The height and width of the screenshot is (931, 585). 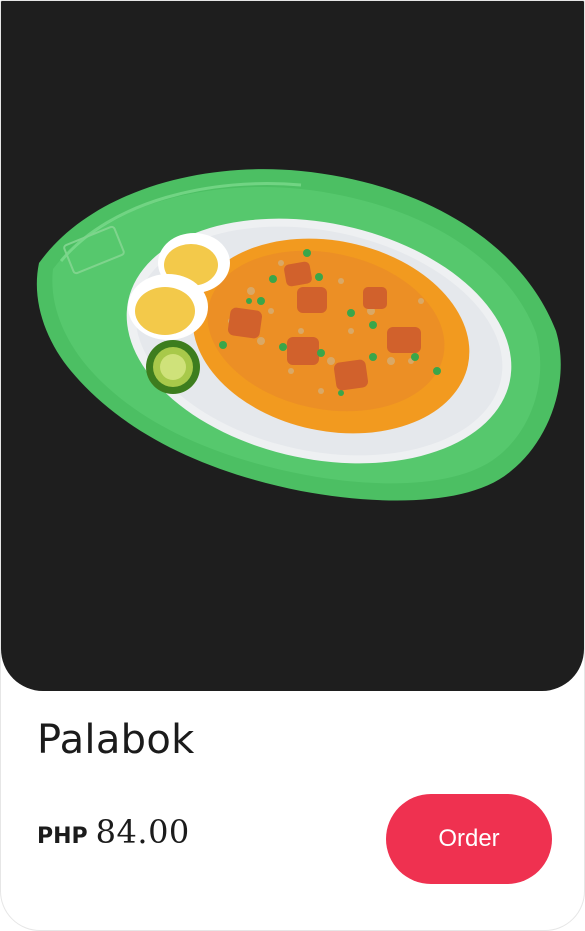 What do you see at coordinates (116, 740) in the screenshot?
I see `product-title: Palabok` at bounding box center [116, 740].